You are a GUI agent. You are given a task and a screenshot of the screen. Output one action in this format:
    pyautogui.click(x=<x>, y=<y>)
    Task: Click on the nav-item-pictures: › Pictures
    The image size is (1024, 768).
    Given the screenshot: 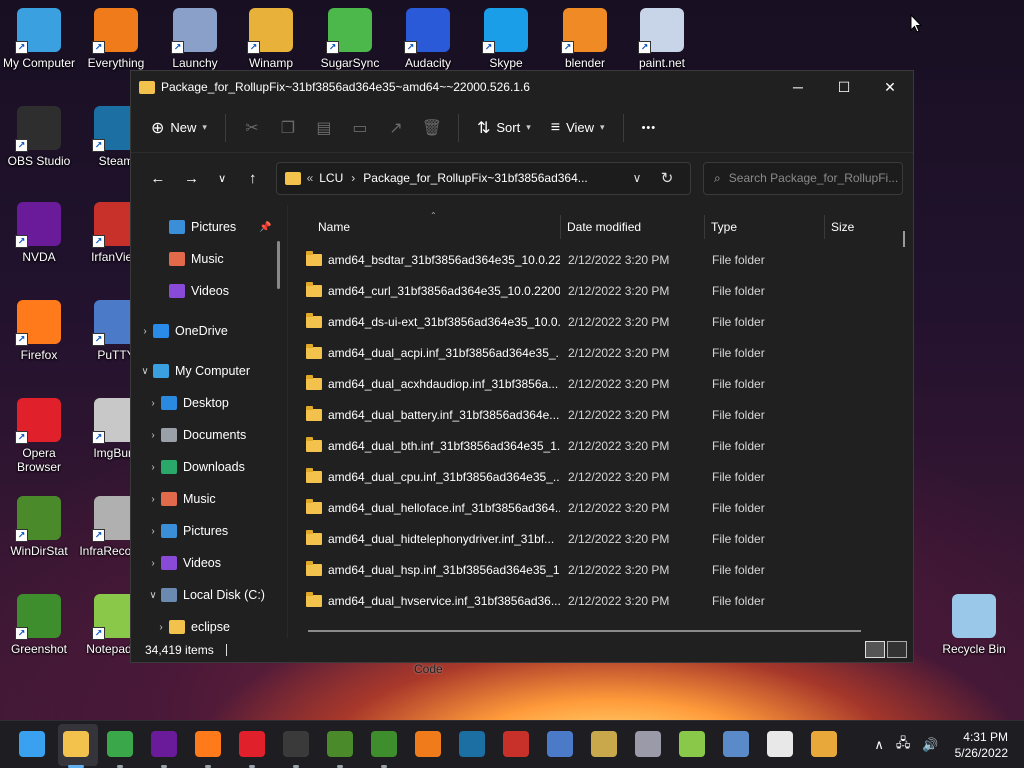 What is the action you would take?
    pyautogui.click(x=186, y=531)
    